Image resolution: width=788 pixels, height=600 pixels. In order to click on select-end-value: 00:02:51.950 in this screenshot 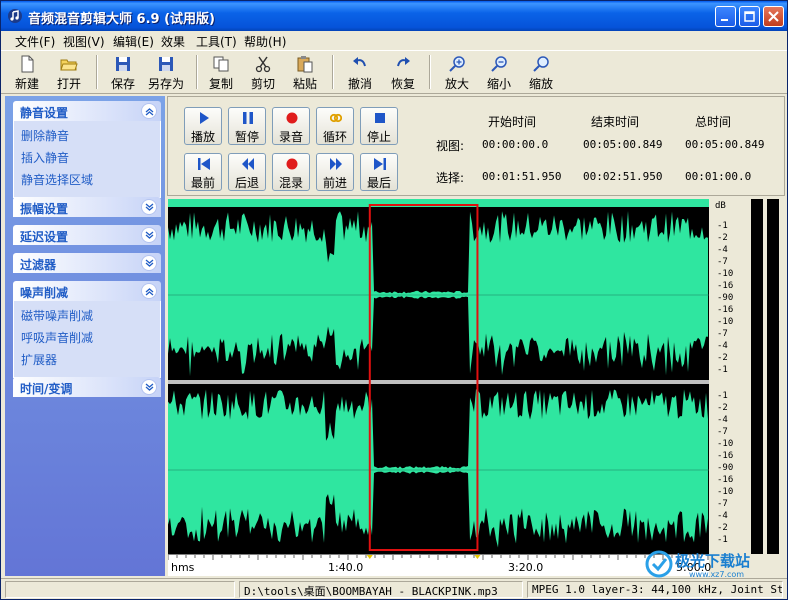, I will do `click(623, 176)`.